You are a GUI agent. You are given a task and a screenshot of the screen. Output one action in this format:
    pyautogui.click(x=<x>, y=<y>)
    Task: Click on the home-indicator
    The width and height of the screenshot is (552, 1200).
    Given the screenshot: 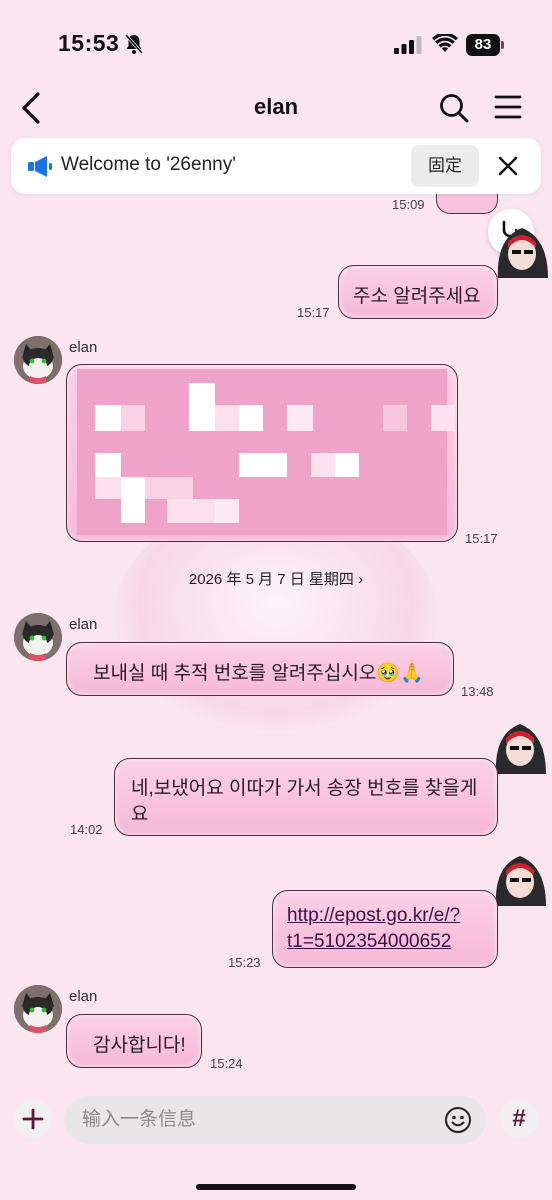 What is the action you would take?
    pyautogui.click(x=276, y=1187)
    